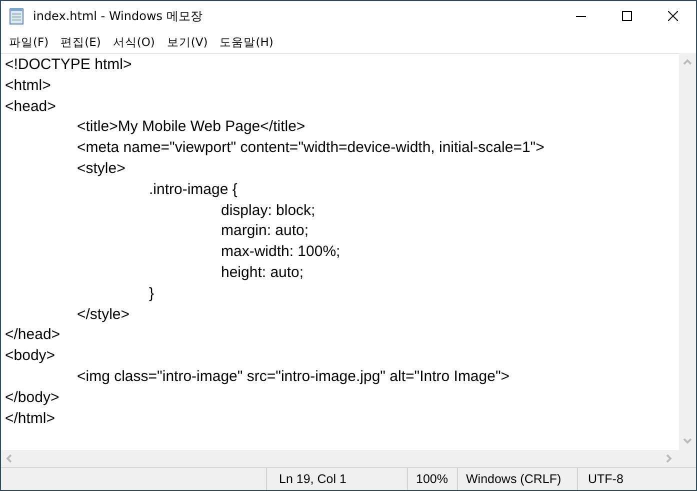 The width and height of the screenshot is (697, 491). I want to click on line-ending: Windows (CRLF), so click(514, 479).